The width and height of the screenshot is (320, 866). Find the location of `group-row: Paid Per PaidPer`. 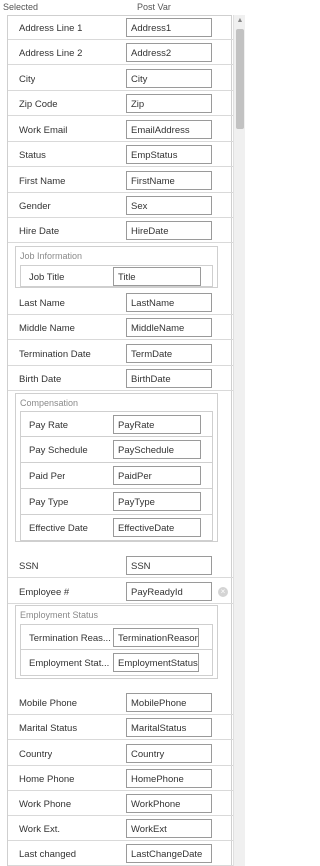

group-row: Paid Per PaidPer is located at coordinates (116, 476).